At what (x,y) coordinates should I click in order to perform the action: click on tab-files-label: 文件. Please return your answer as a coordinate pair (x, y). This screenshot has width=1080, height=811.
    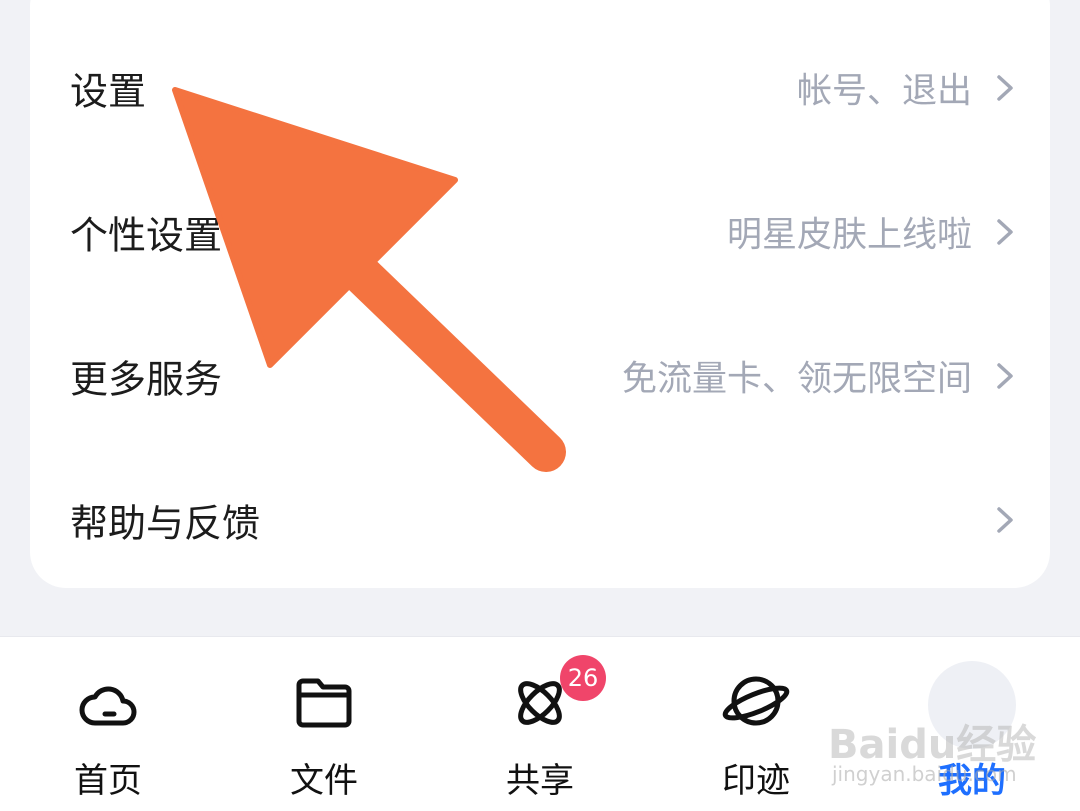
    Looking at the image, I should click on (324, 781).